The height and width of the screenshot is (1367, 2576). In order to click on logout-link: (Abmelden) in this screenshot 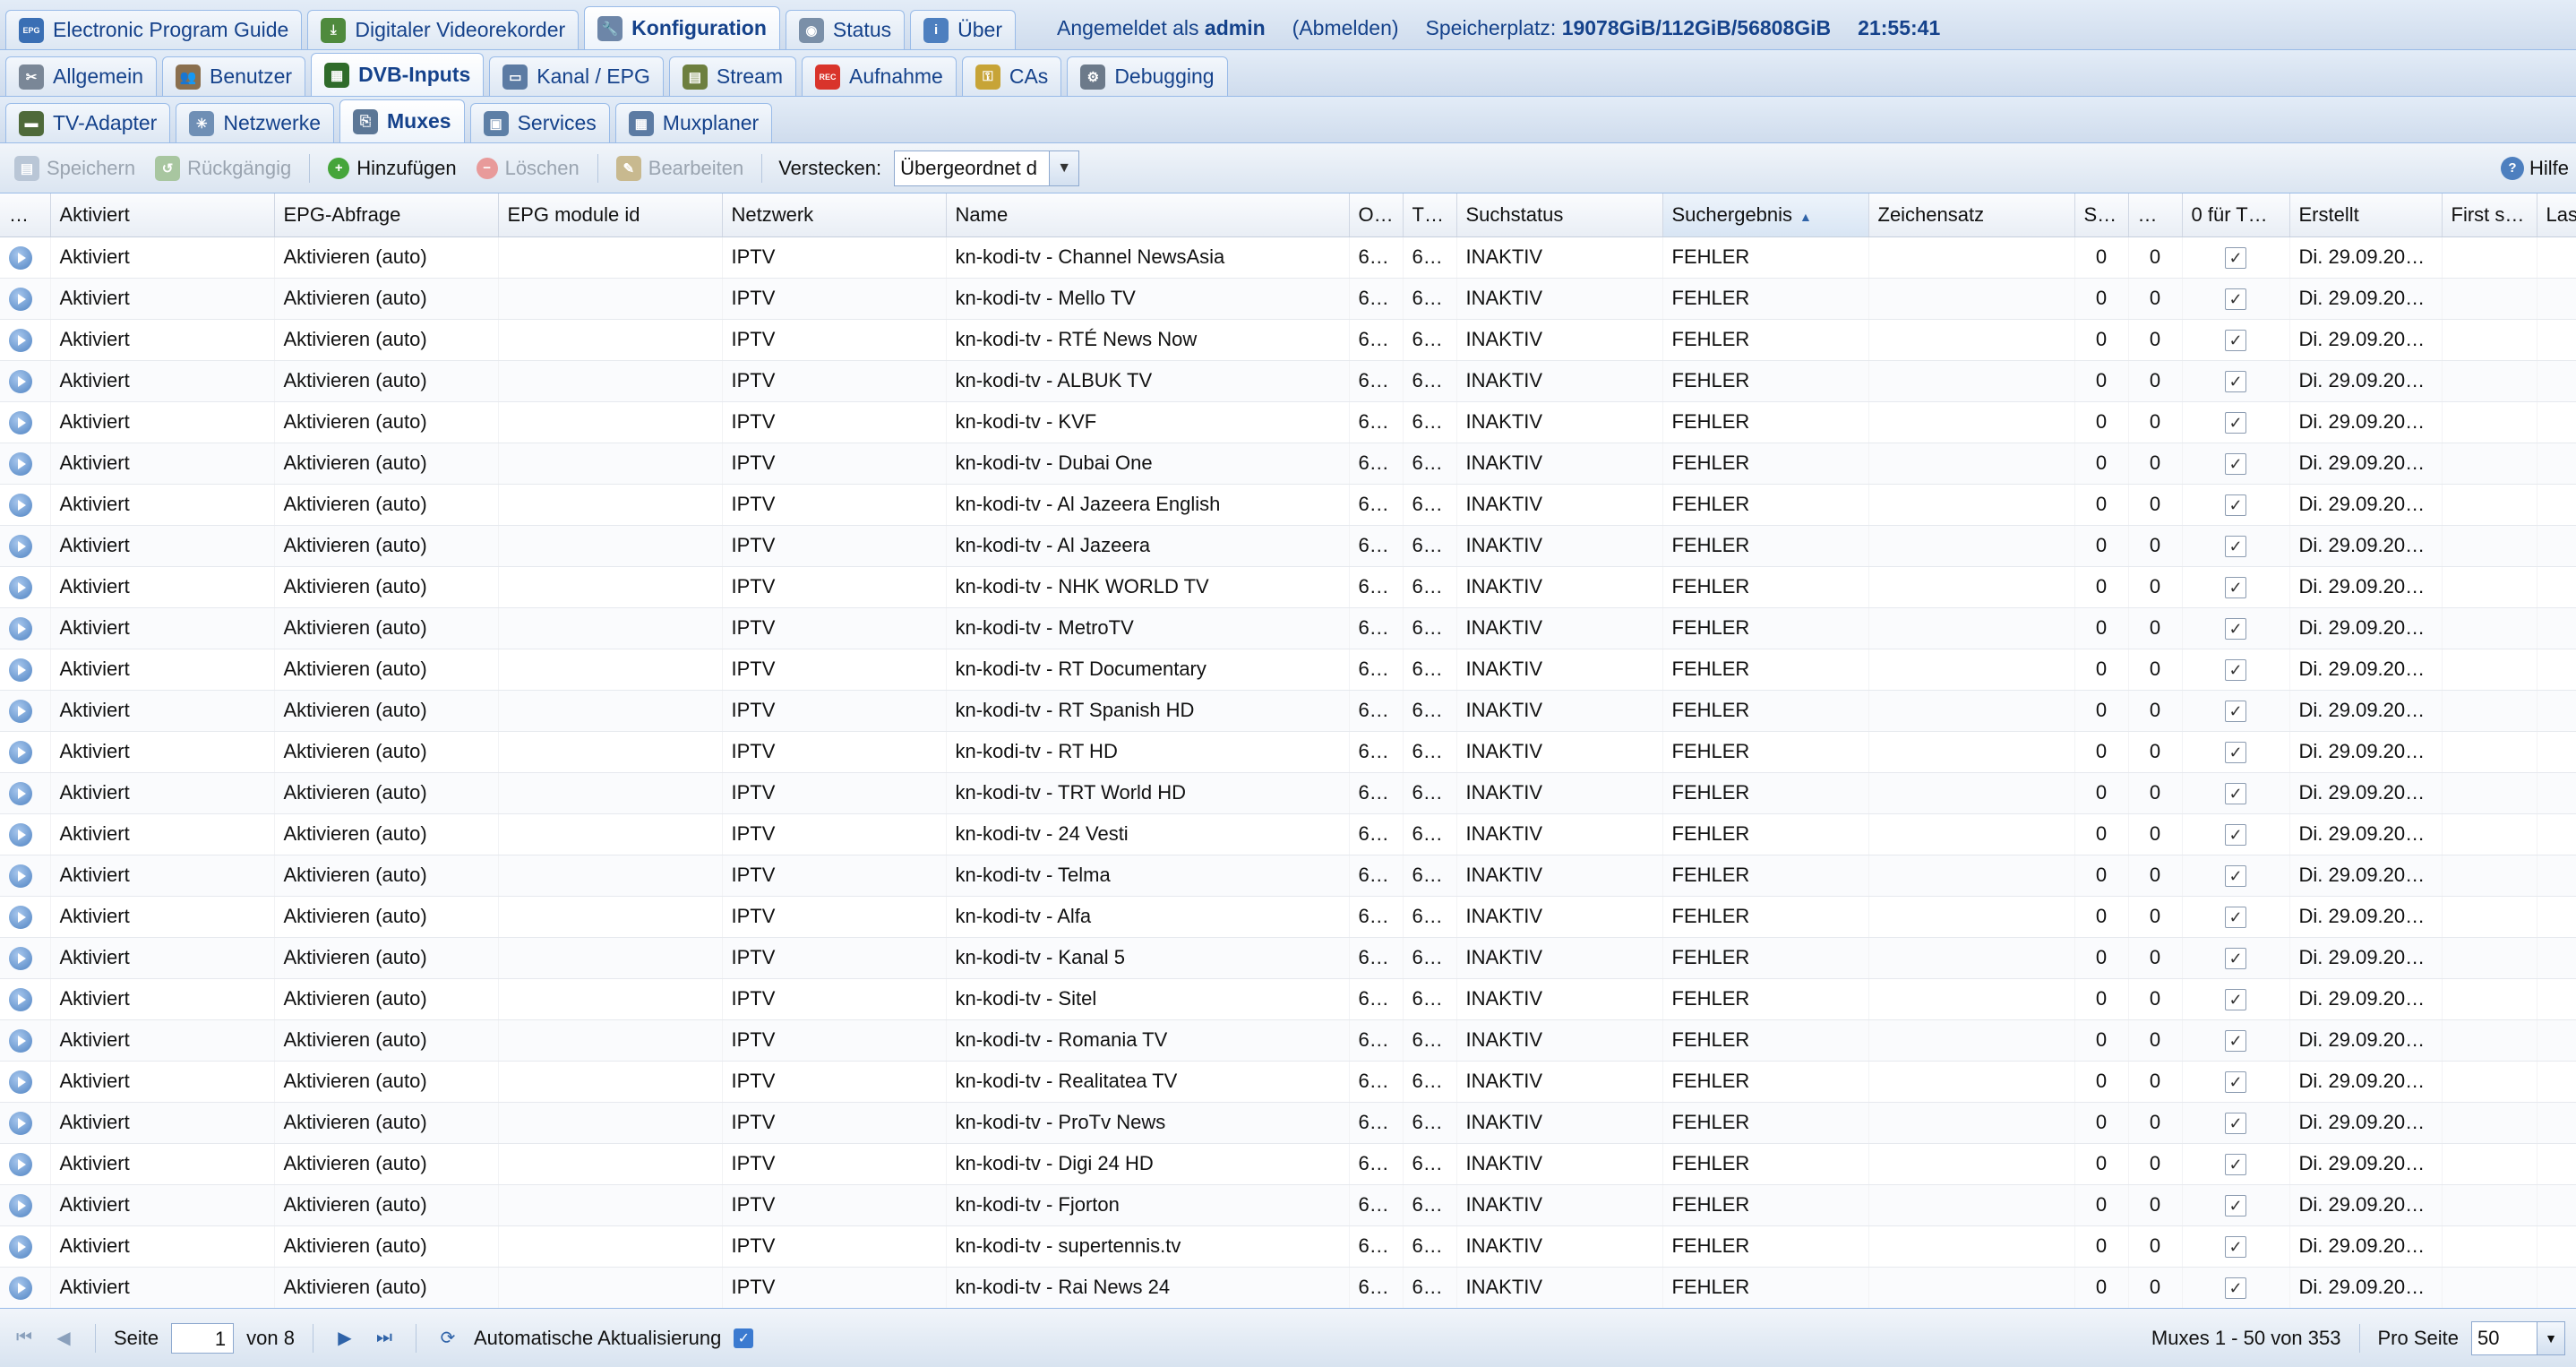, I will do `click(1345, 28)`.